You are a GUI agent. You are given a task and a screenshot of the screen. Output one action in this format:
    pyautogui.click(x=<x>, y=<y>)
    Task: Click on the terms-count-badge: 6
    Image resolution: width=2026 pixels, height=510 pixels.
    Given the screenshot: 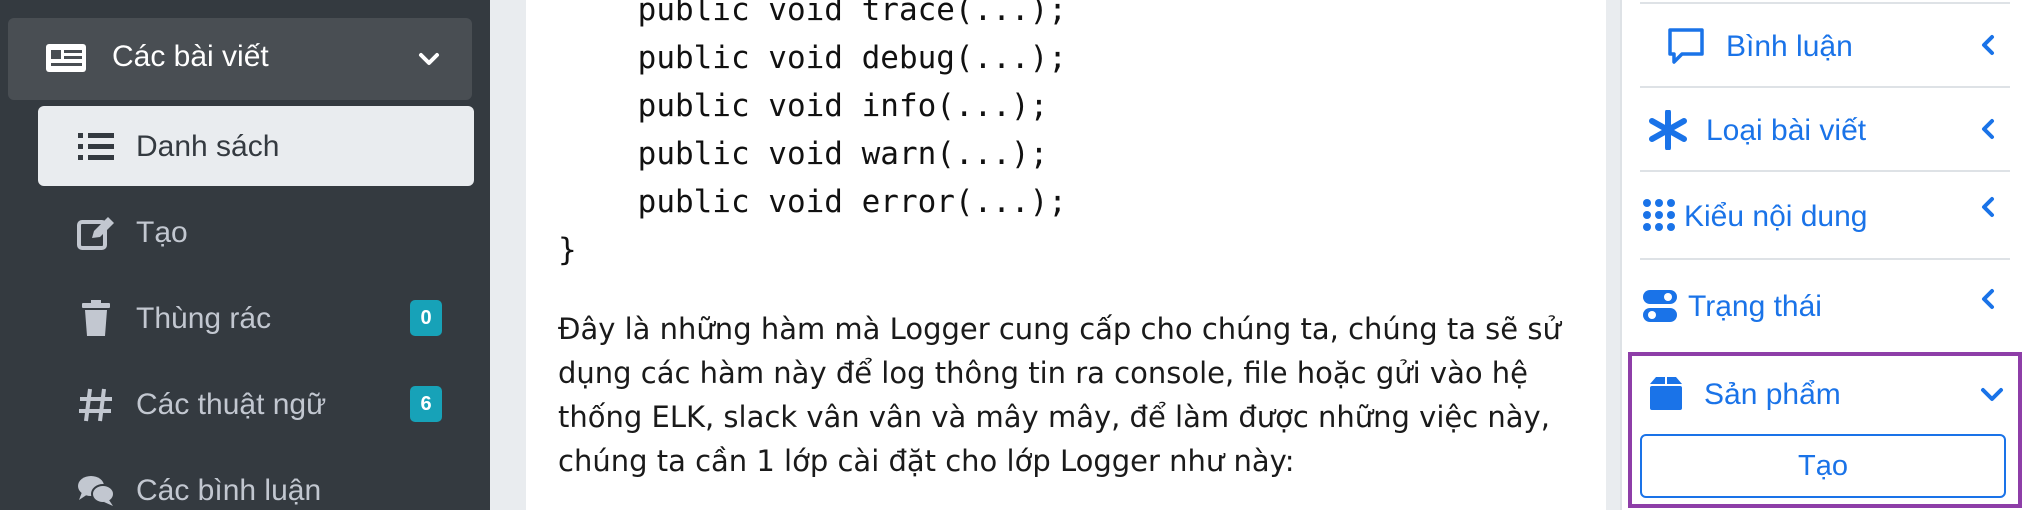 What is the action you would take?
    pyautogui.click(x=426, y=404)
    